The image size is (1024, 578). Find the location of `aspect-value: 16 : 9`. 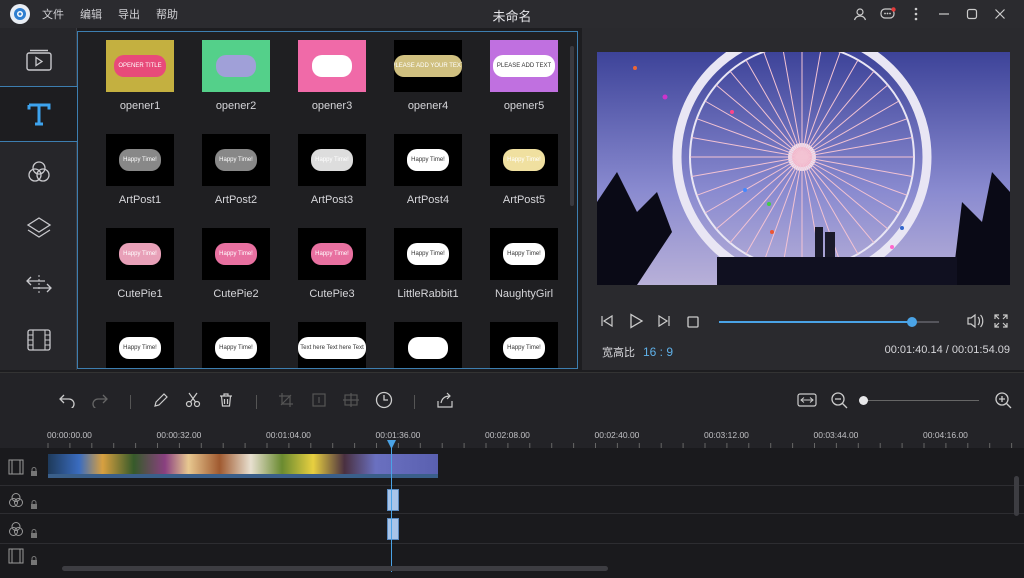

aspect-value: 16 : 9 is located at coordinates (658, 352).